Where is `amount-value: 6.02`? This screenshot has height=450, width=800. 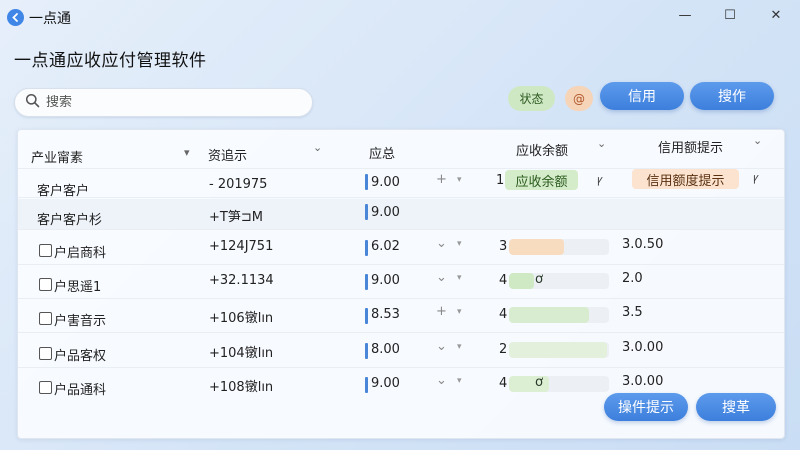
amount-value: 6.02 is located at coordinates (385, 246).